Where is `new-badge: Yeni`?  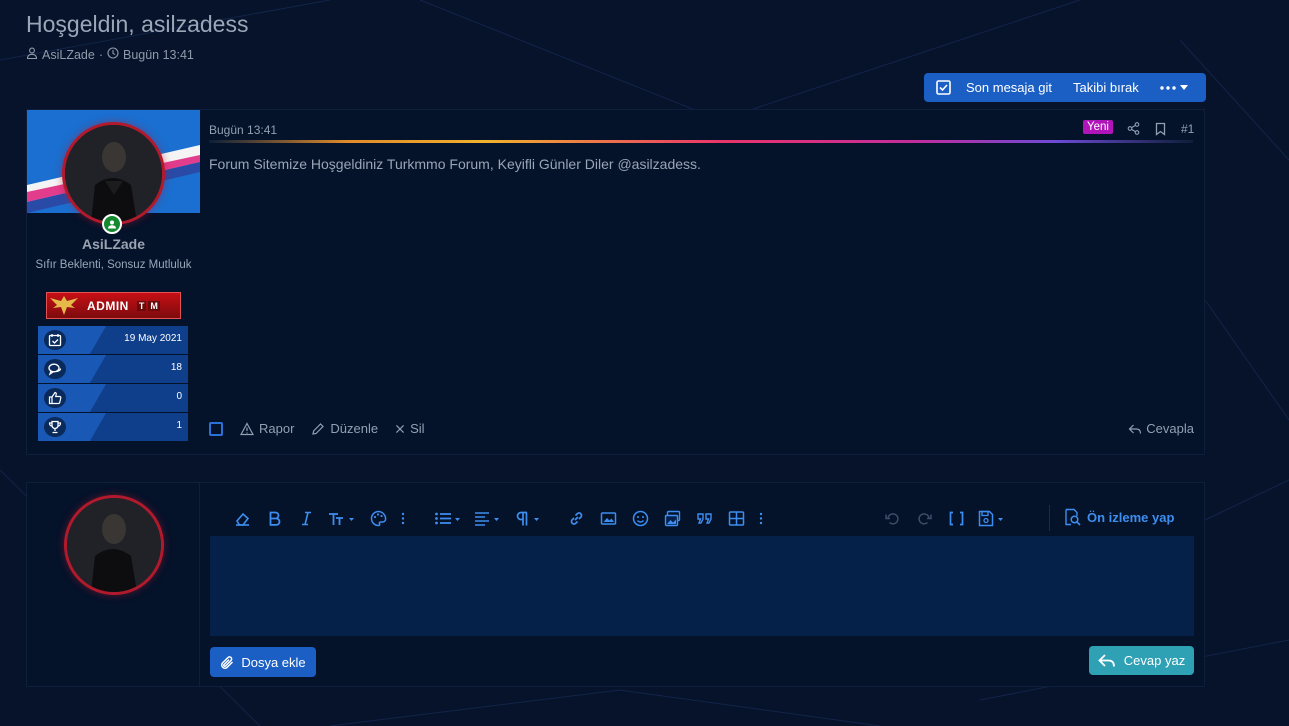 new-badge: Yeni is located at coordinates (1098, 127).